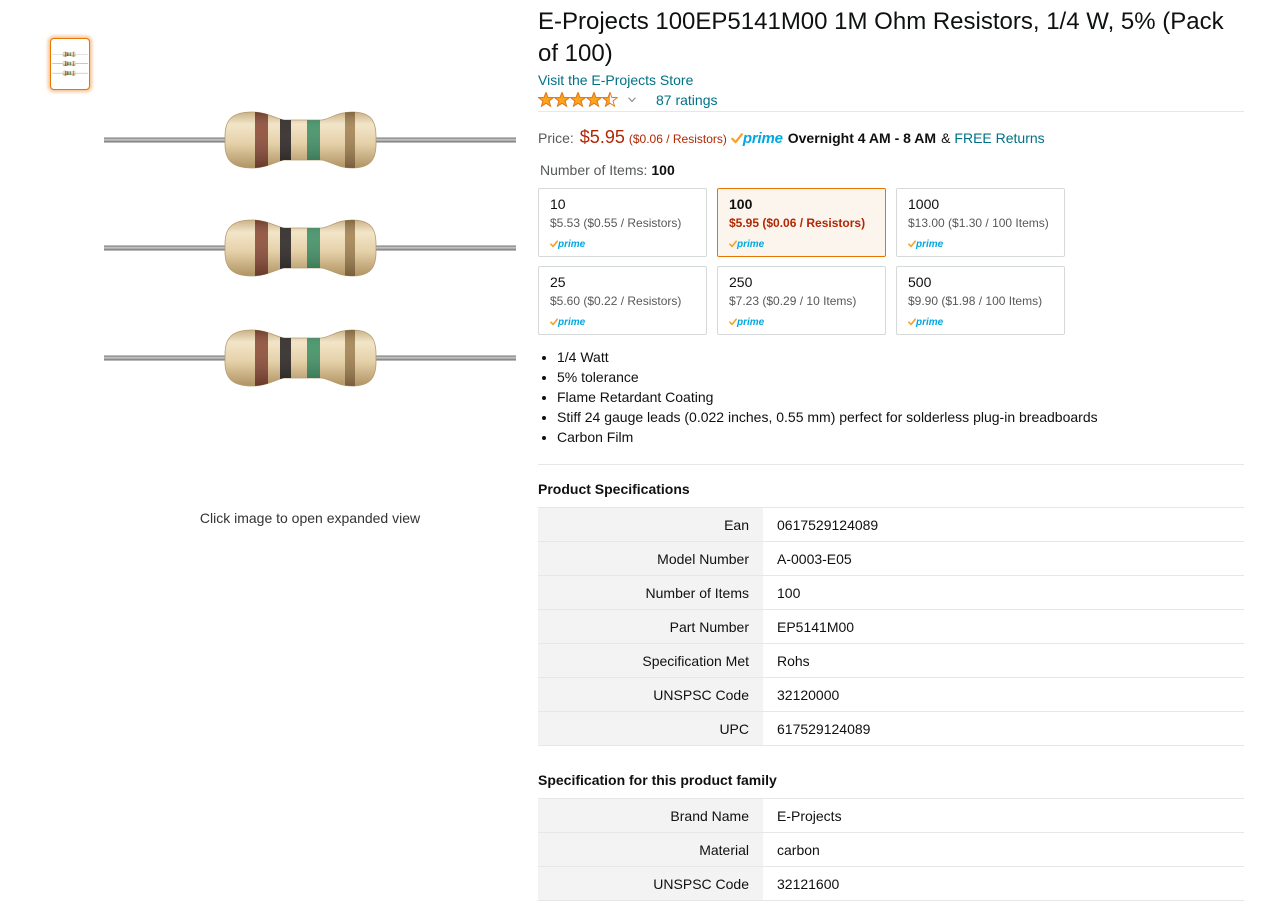 The height and width of the screenshot is (906, 1267). What do you see at coordinates (614, 489) in the screenshot?
I see `product-specifications-heading: Product Specifications` at bounding box center [614, 489].